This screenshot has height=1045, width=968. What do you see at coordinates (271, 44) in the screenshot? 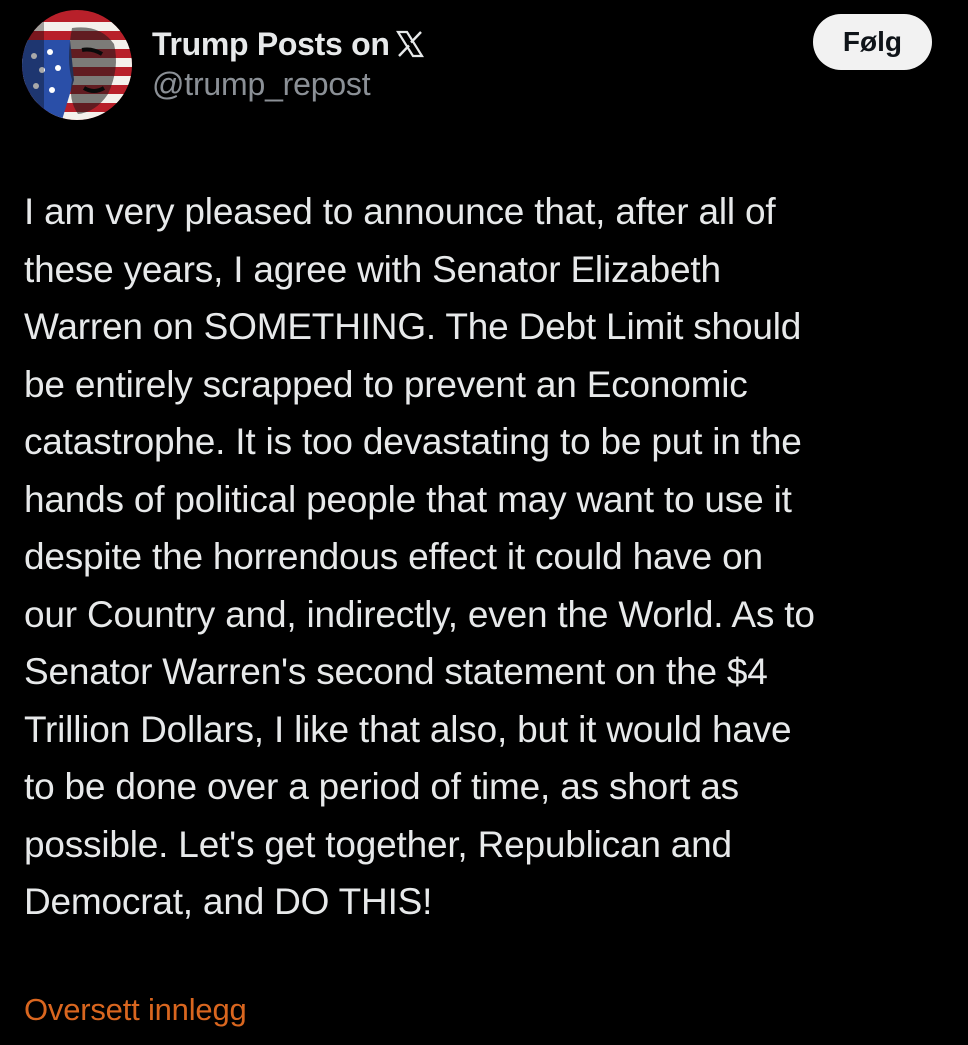
I see `display-name: Trump Posts on` at bounding box center [271, 44].